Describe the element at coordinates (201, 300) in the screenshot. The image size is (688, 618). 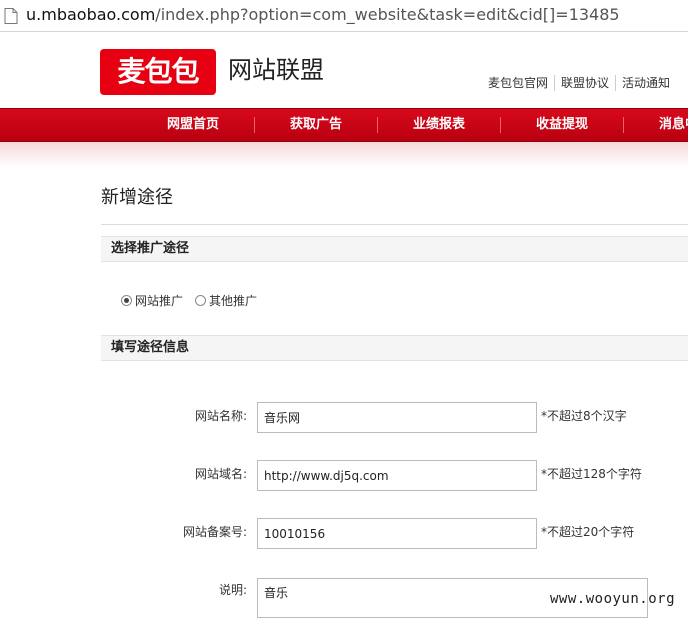
I see `radio-other` at that location.